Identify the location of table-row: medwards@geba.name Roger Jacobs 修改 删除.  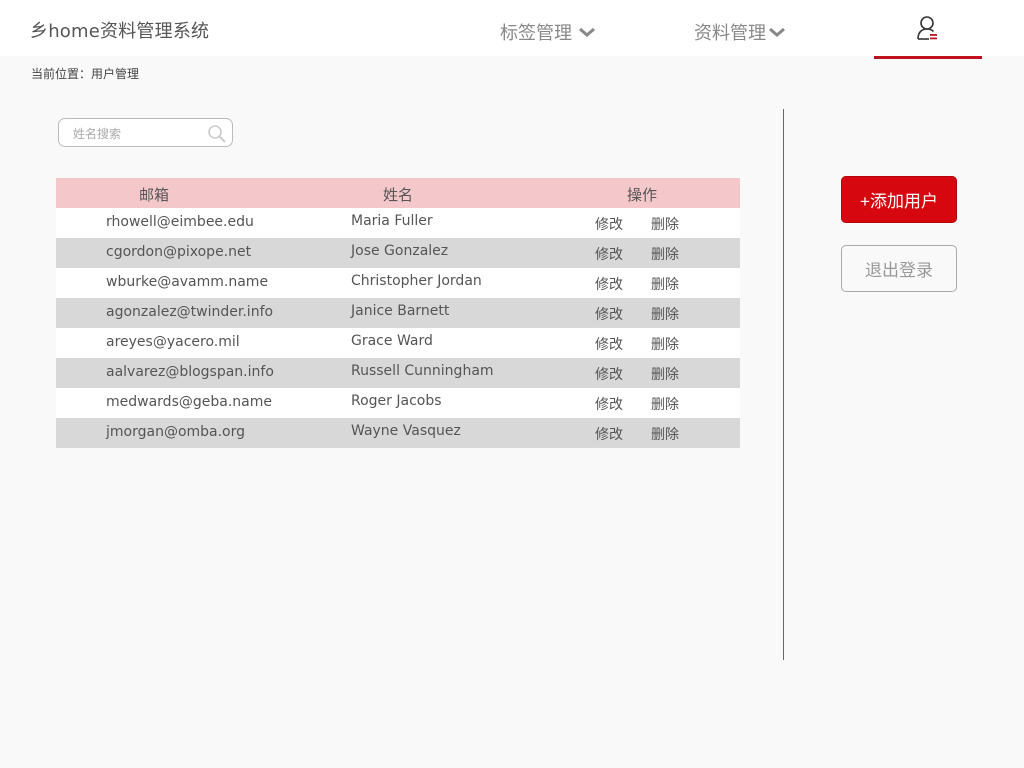
(398, 403).